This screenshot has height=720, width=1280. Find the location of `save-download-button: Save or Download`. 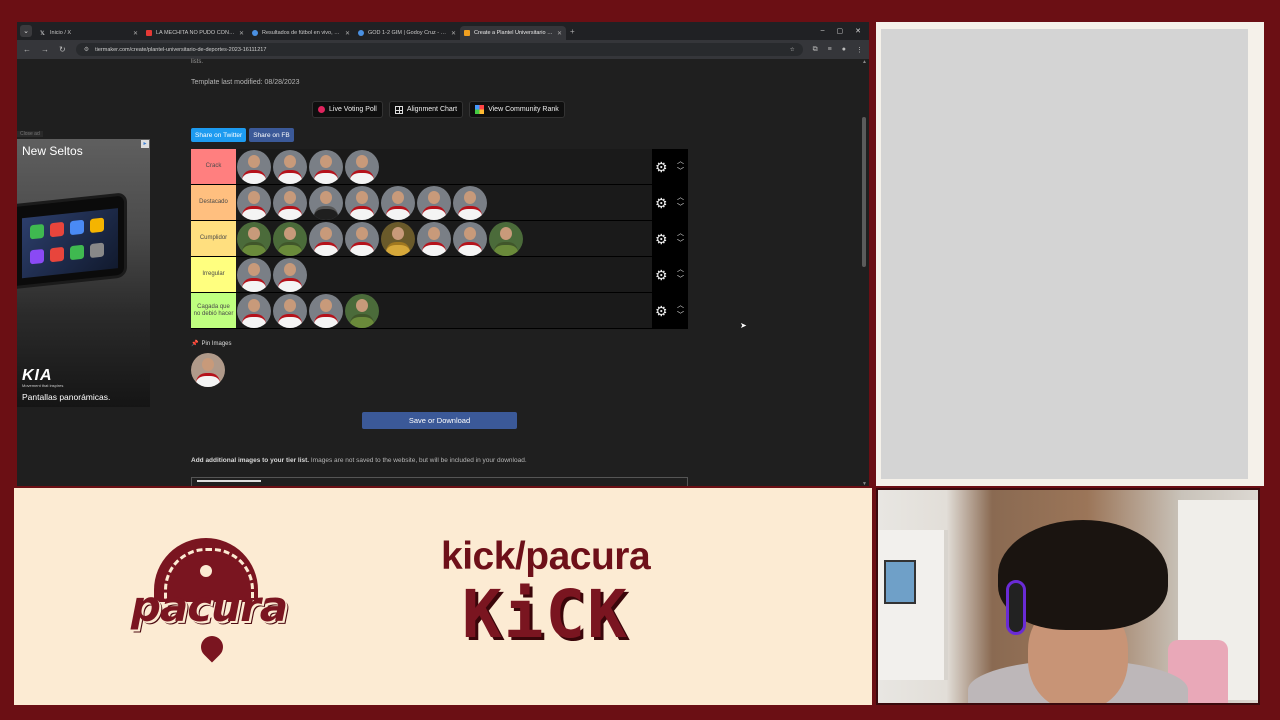

save-download-button: Save or Download is located at coordinates (439, 420).